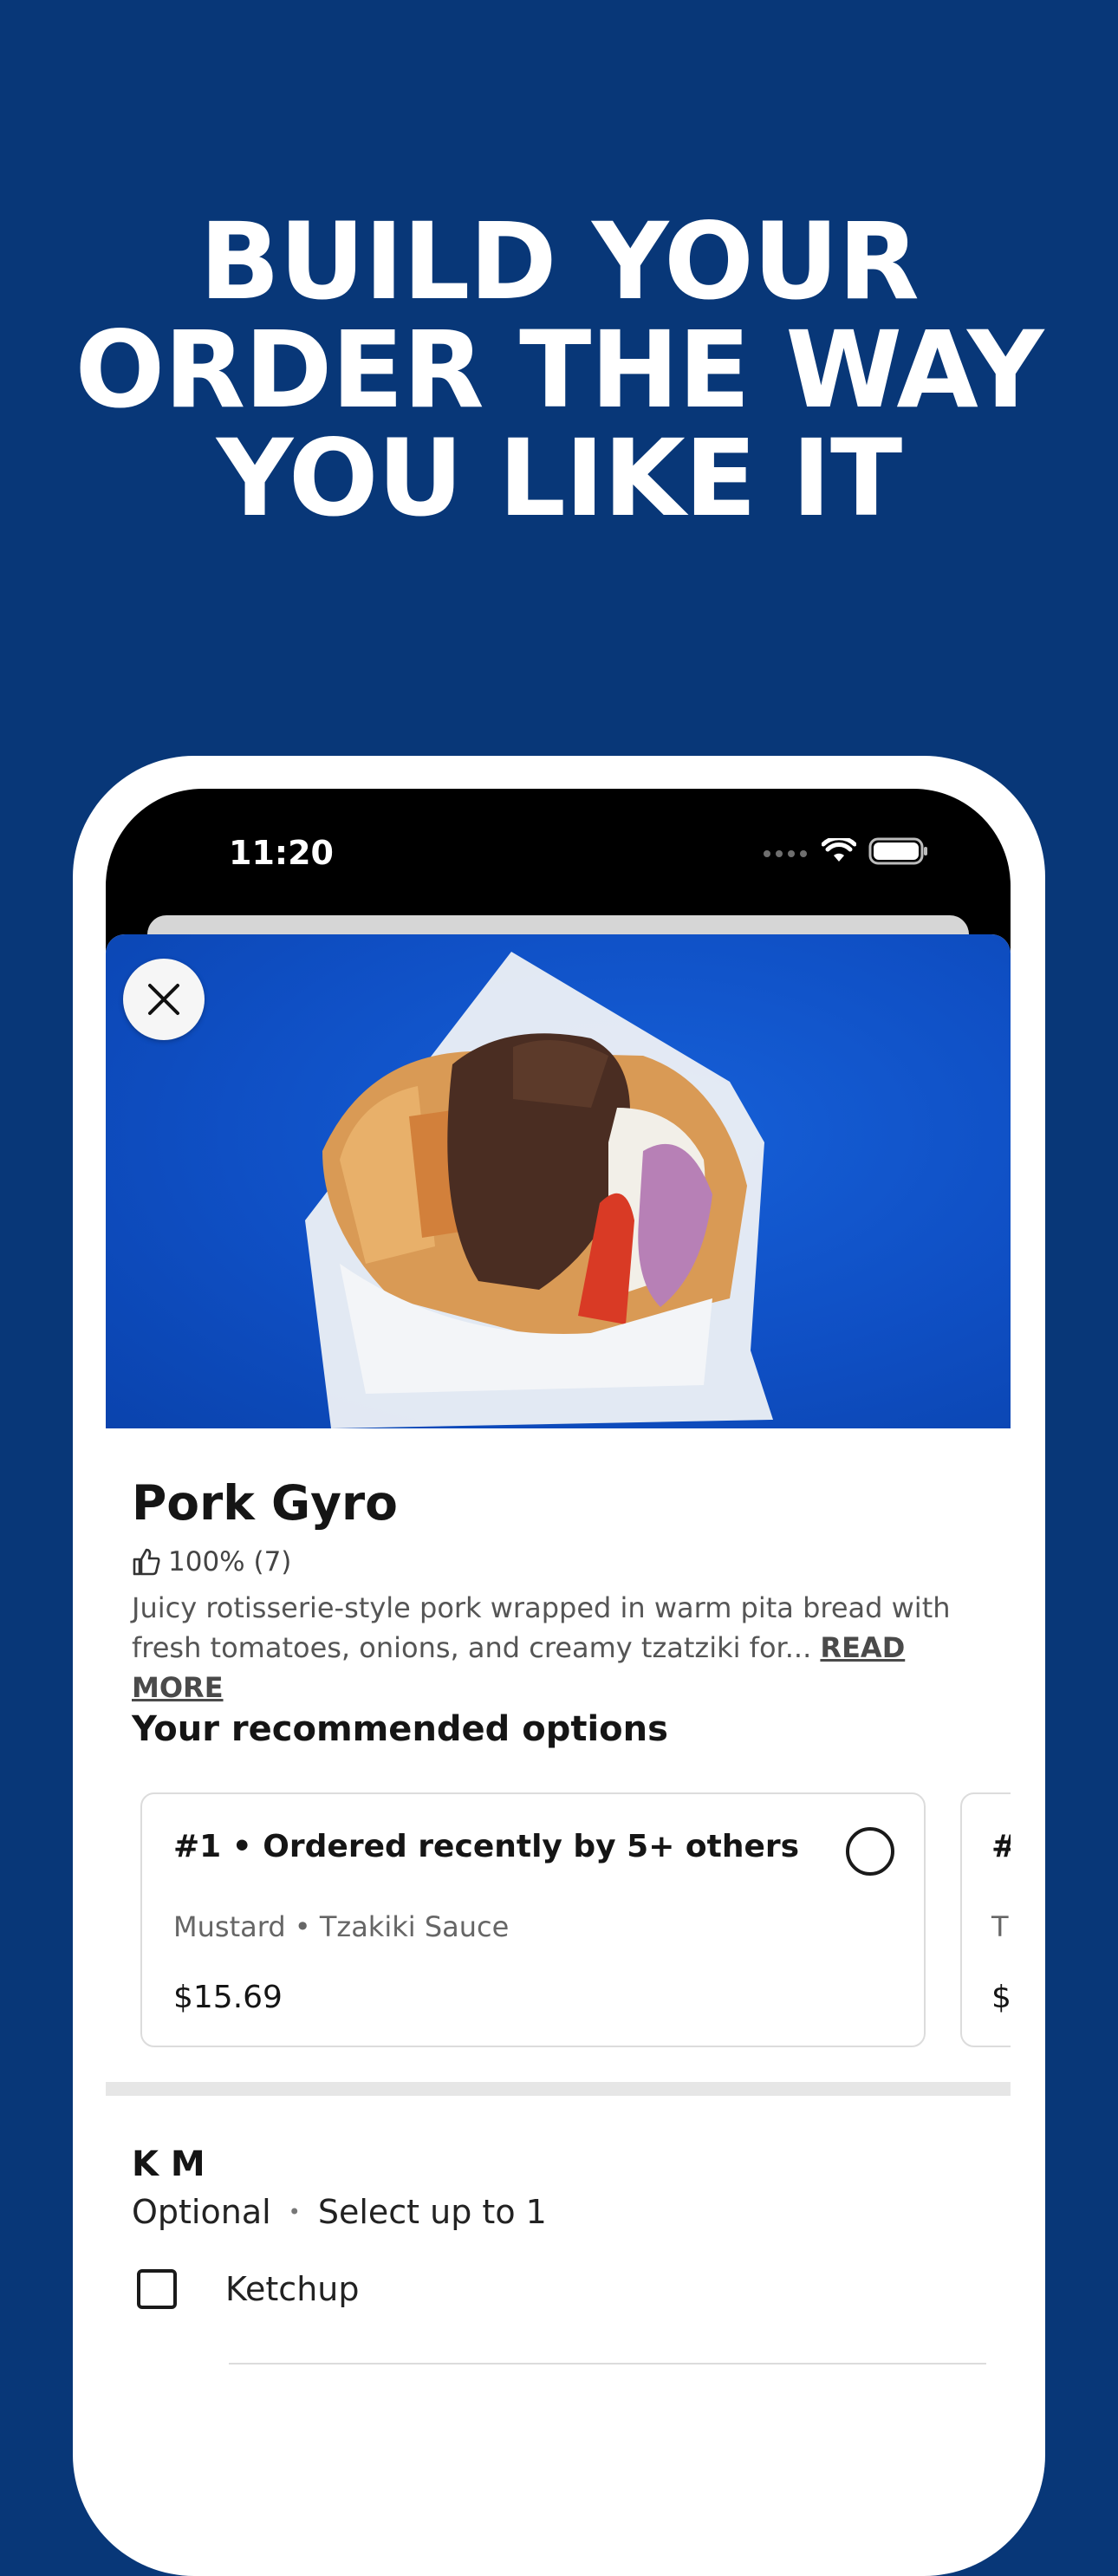 Image resolution: width=1118 pixels, height=2576 pixels. Describe the element at coordinates (559, 479) in the screenshot. I see `headline-line-3: YOU LIKE IT` at that location.